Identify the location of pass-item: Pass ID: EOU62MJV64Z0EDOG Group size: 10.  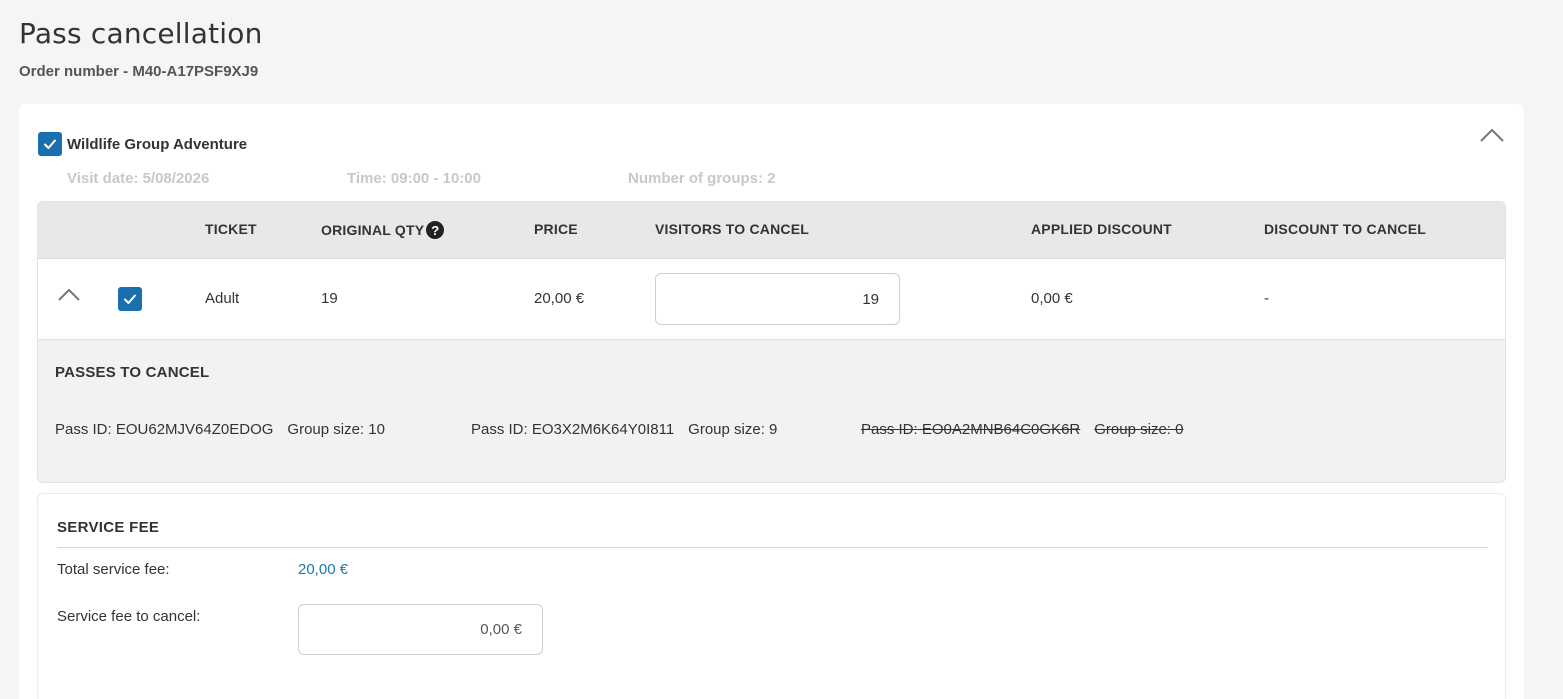
(220, 429).